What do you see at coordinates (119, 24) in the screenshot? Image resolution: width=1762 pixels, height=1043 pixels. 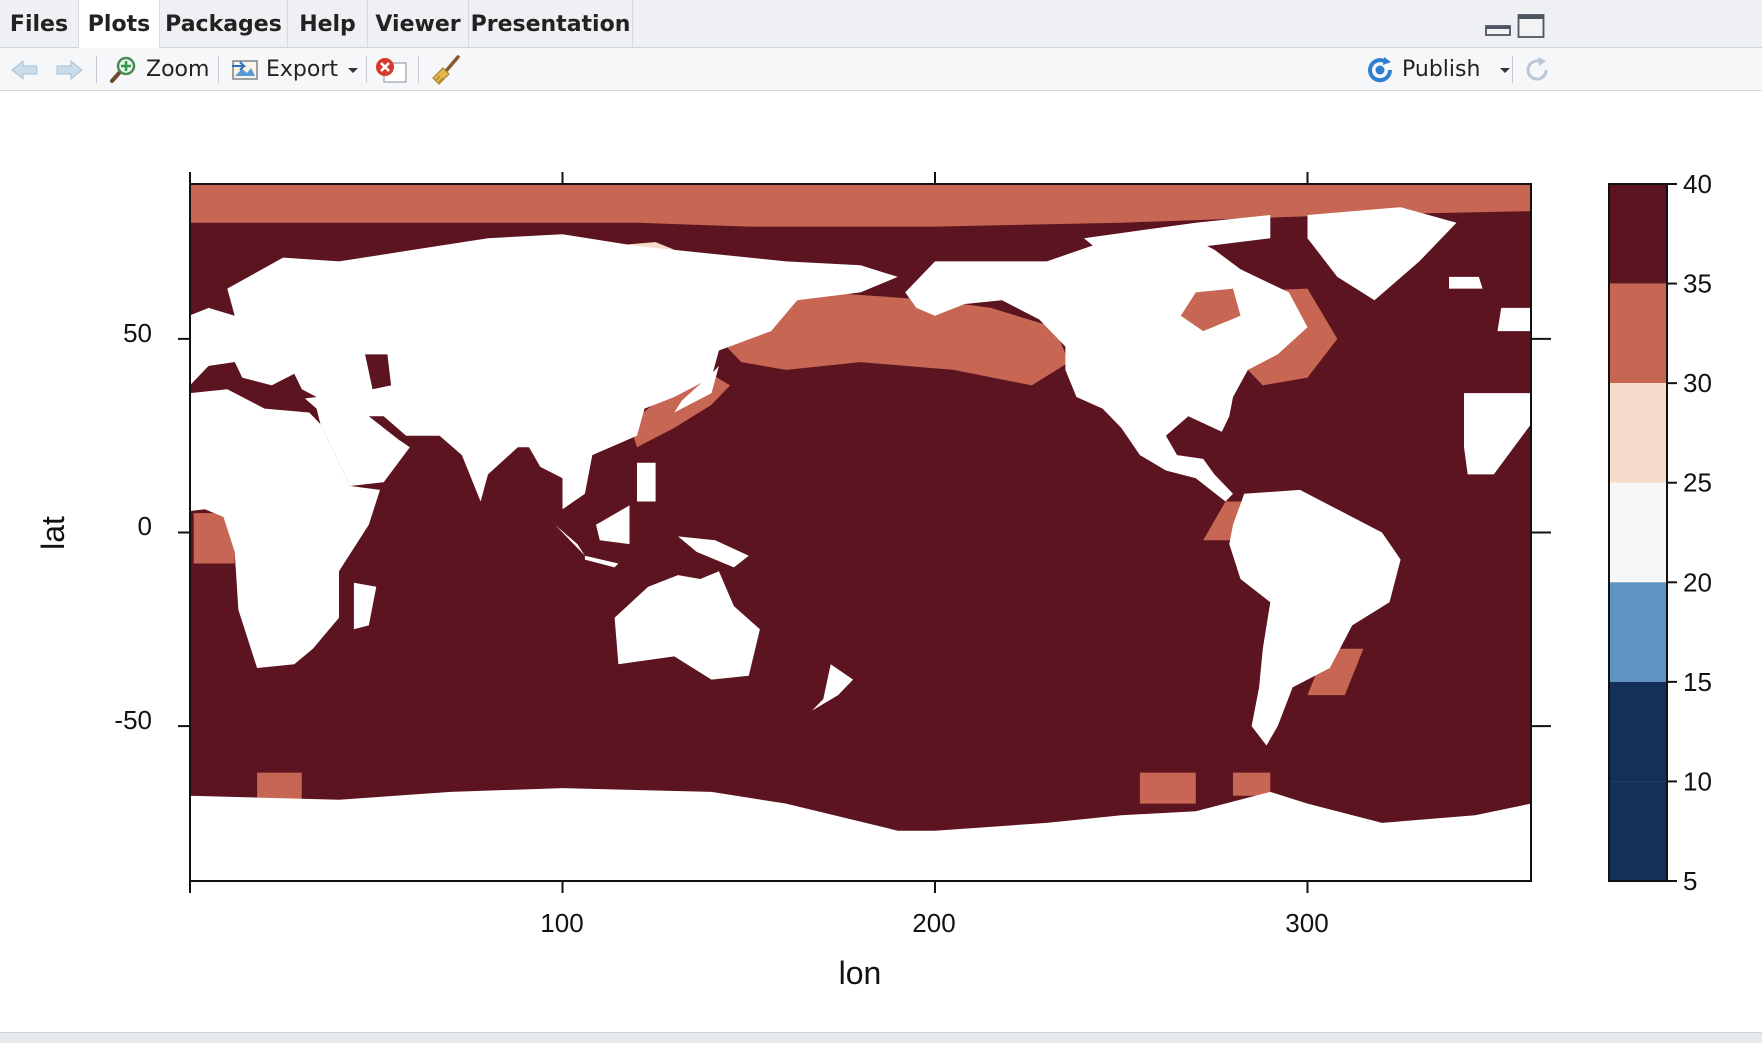 I see `tab-plots: Plots` at bounding box center [119, 24].